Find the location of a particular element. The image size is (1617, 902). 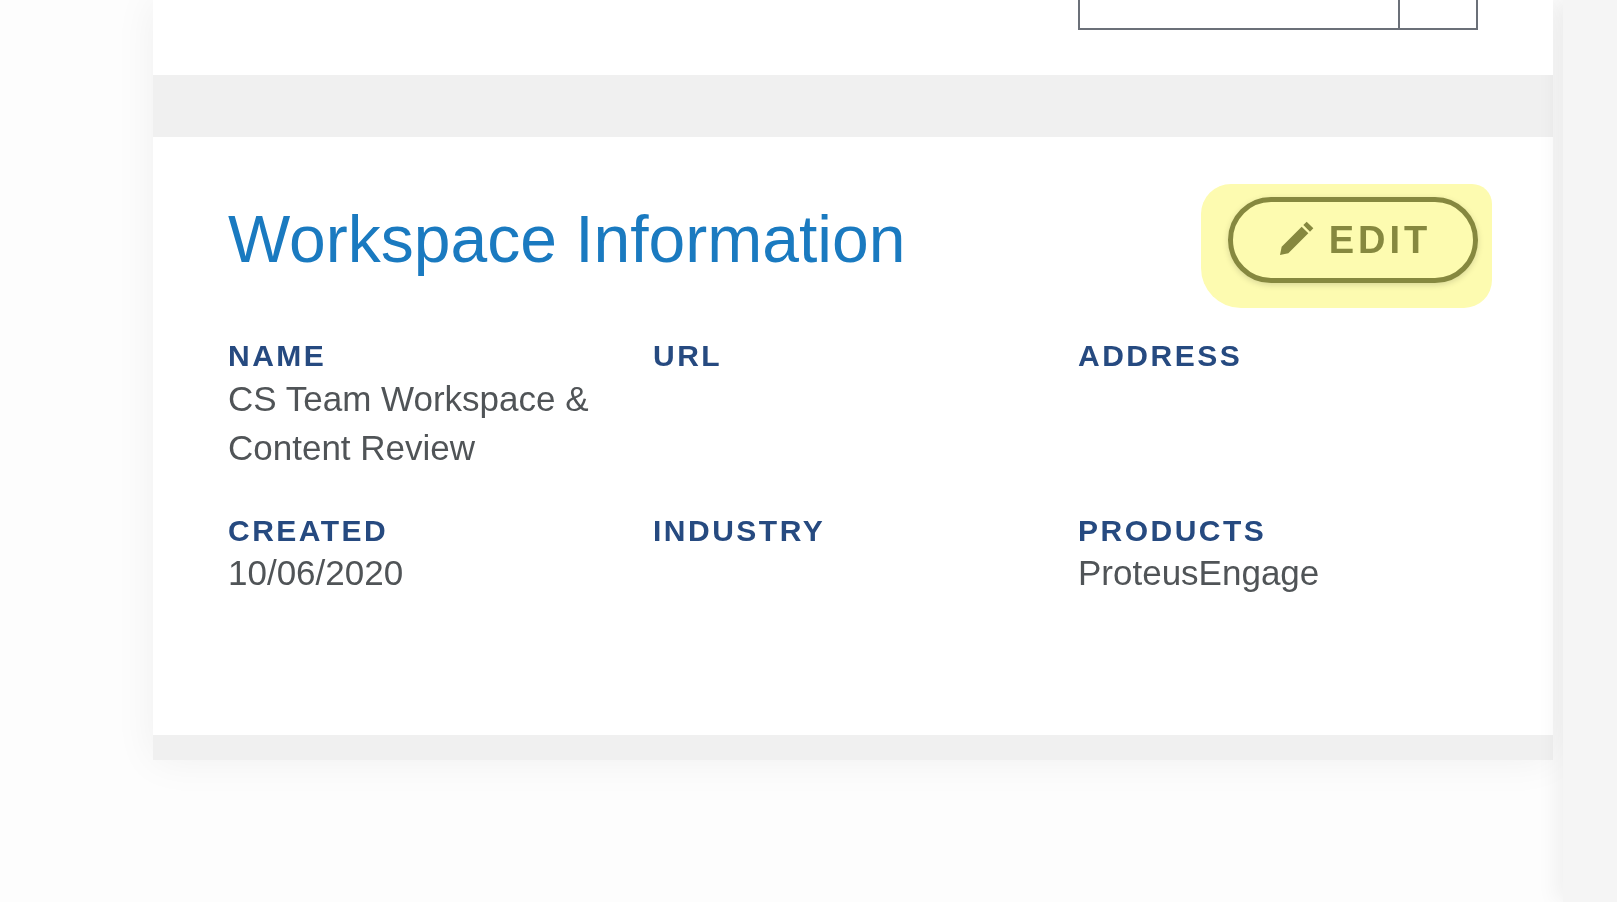

field-value: CS Team Workspace & Content Review is located at coordinates (409, 423).